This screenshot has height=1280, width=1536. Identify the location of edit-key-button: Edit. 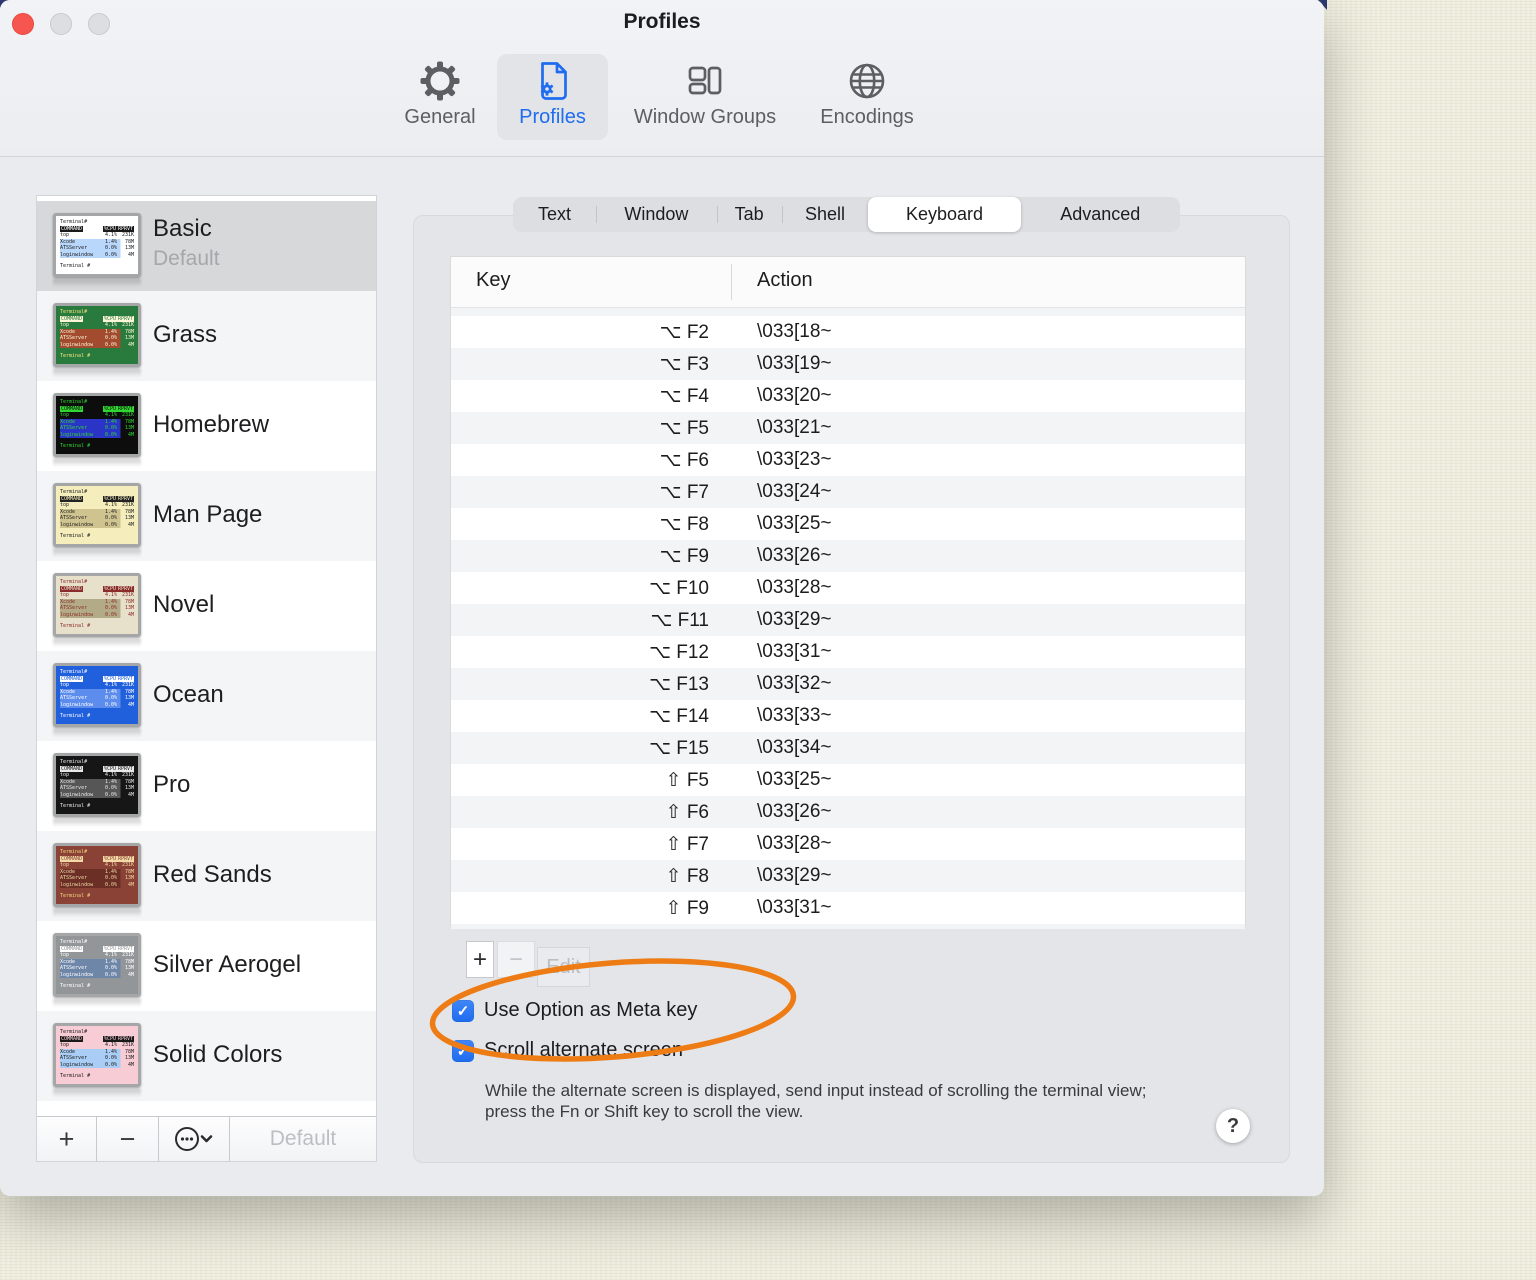
(563, 967).